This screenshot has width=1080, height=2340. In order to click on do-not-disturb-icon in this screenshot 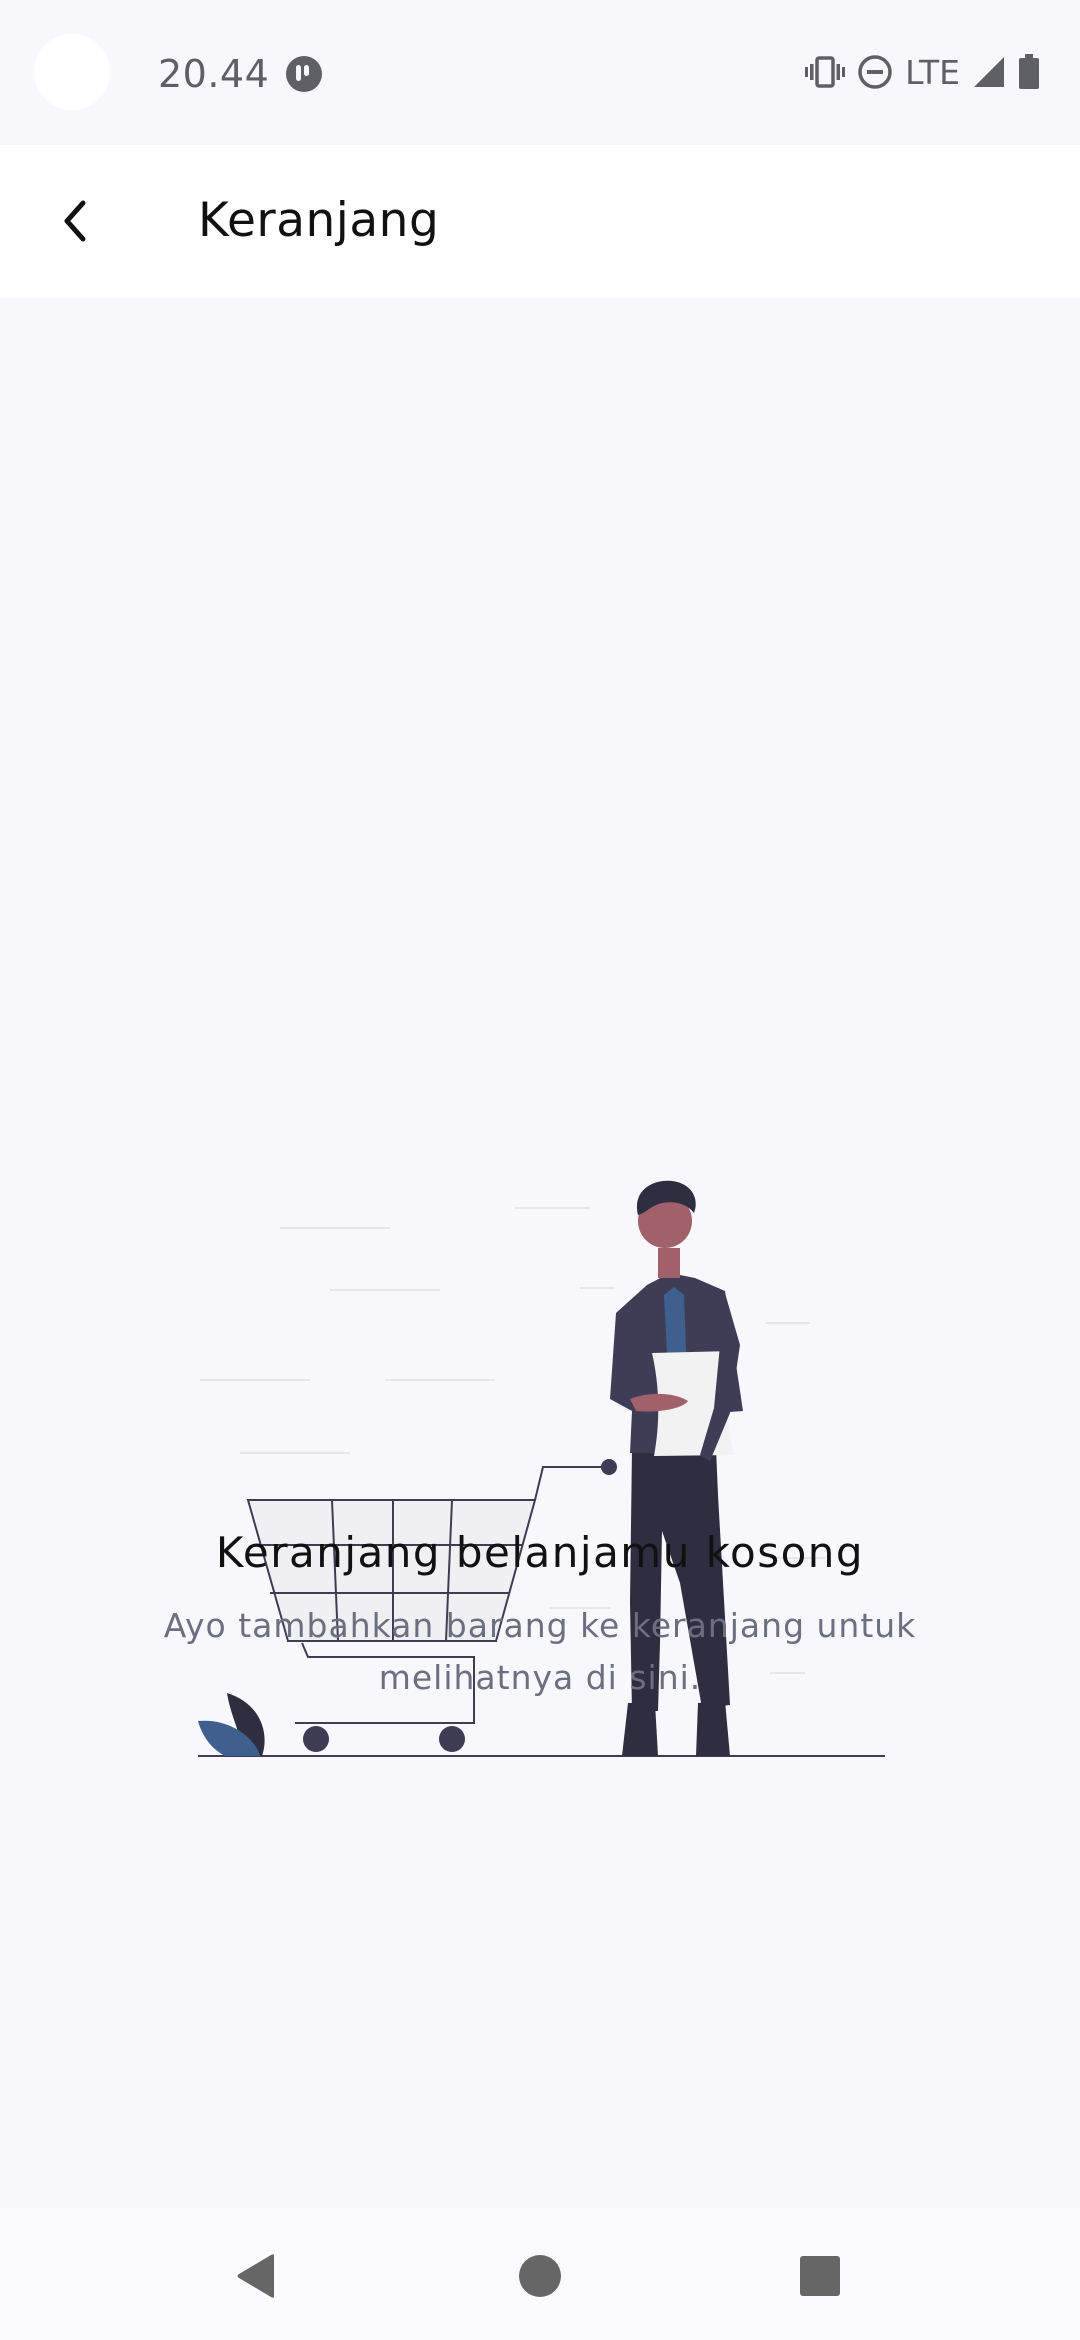, I will do `click(875, 72)`.